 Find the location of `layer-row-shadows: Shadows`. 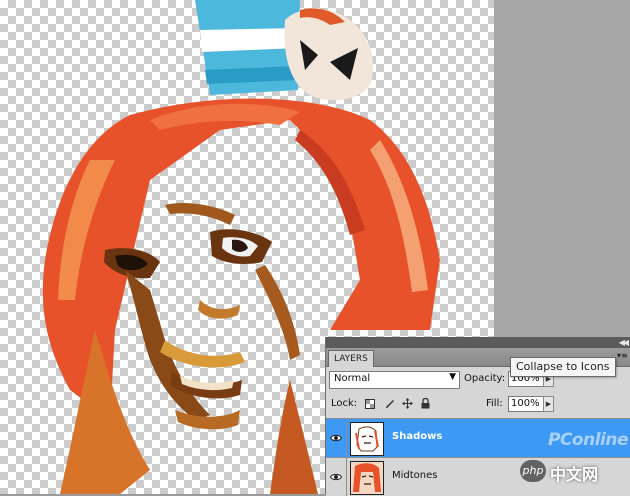

layer-row-shadows: Shadows is located at coordinates (478, 437).